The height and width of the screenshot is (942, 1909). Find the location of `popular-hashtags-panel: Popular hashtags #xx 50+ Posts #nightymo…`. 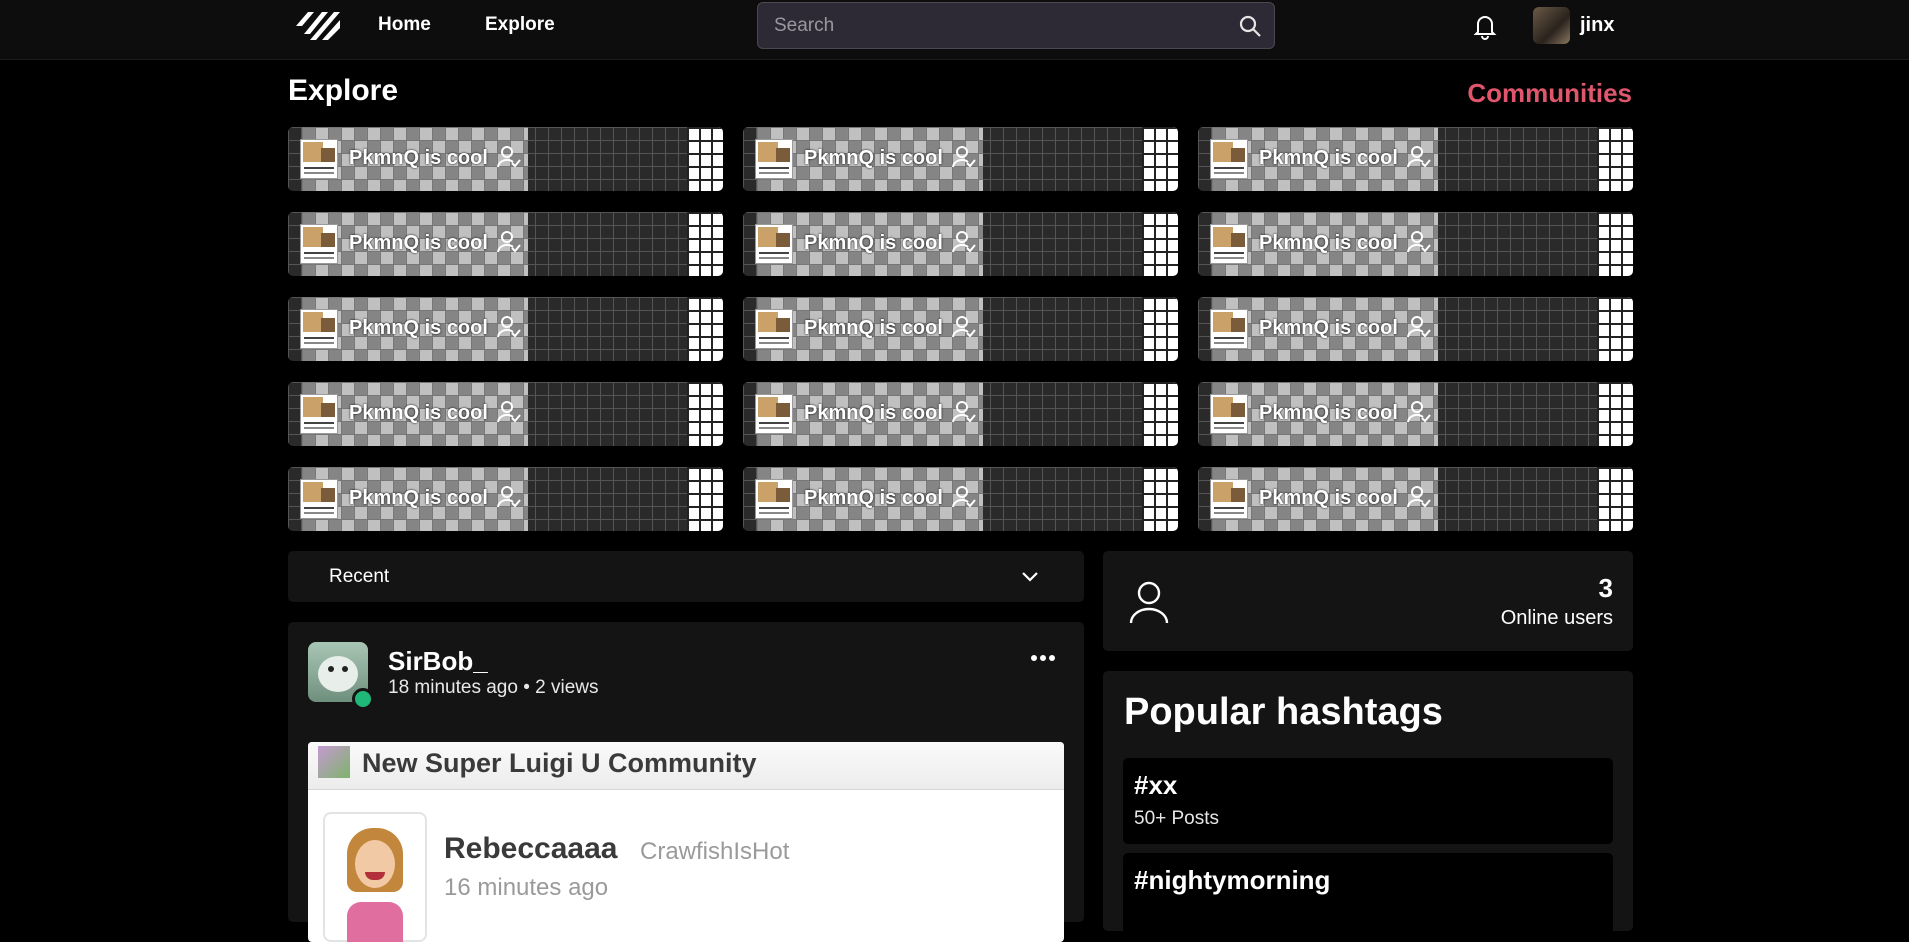

popular-hashtags-panel: Popular hashtags #xx 50+ Posts #nightymo… is located at coordinates (1368, 805).